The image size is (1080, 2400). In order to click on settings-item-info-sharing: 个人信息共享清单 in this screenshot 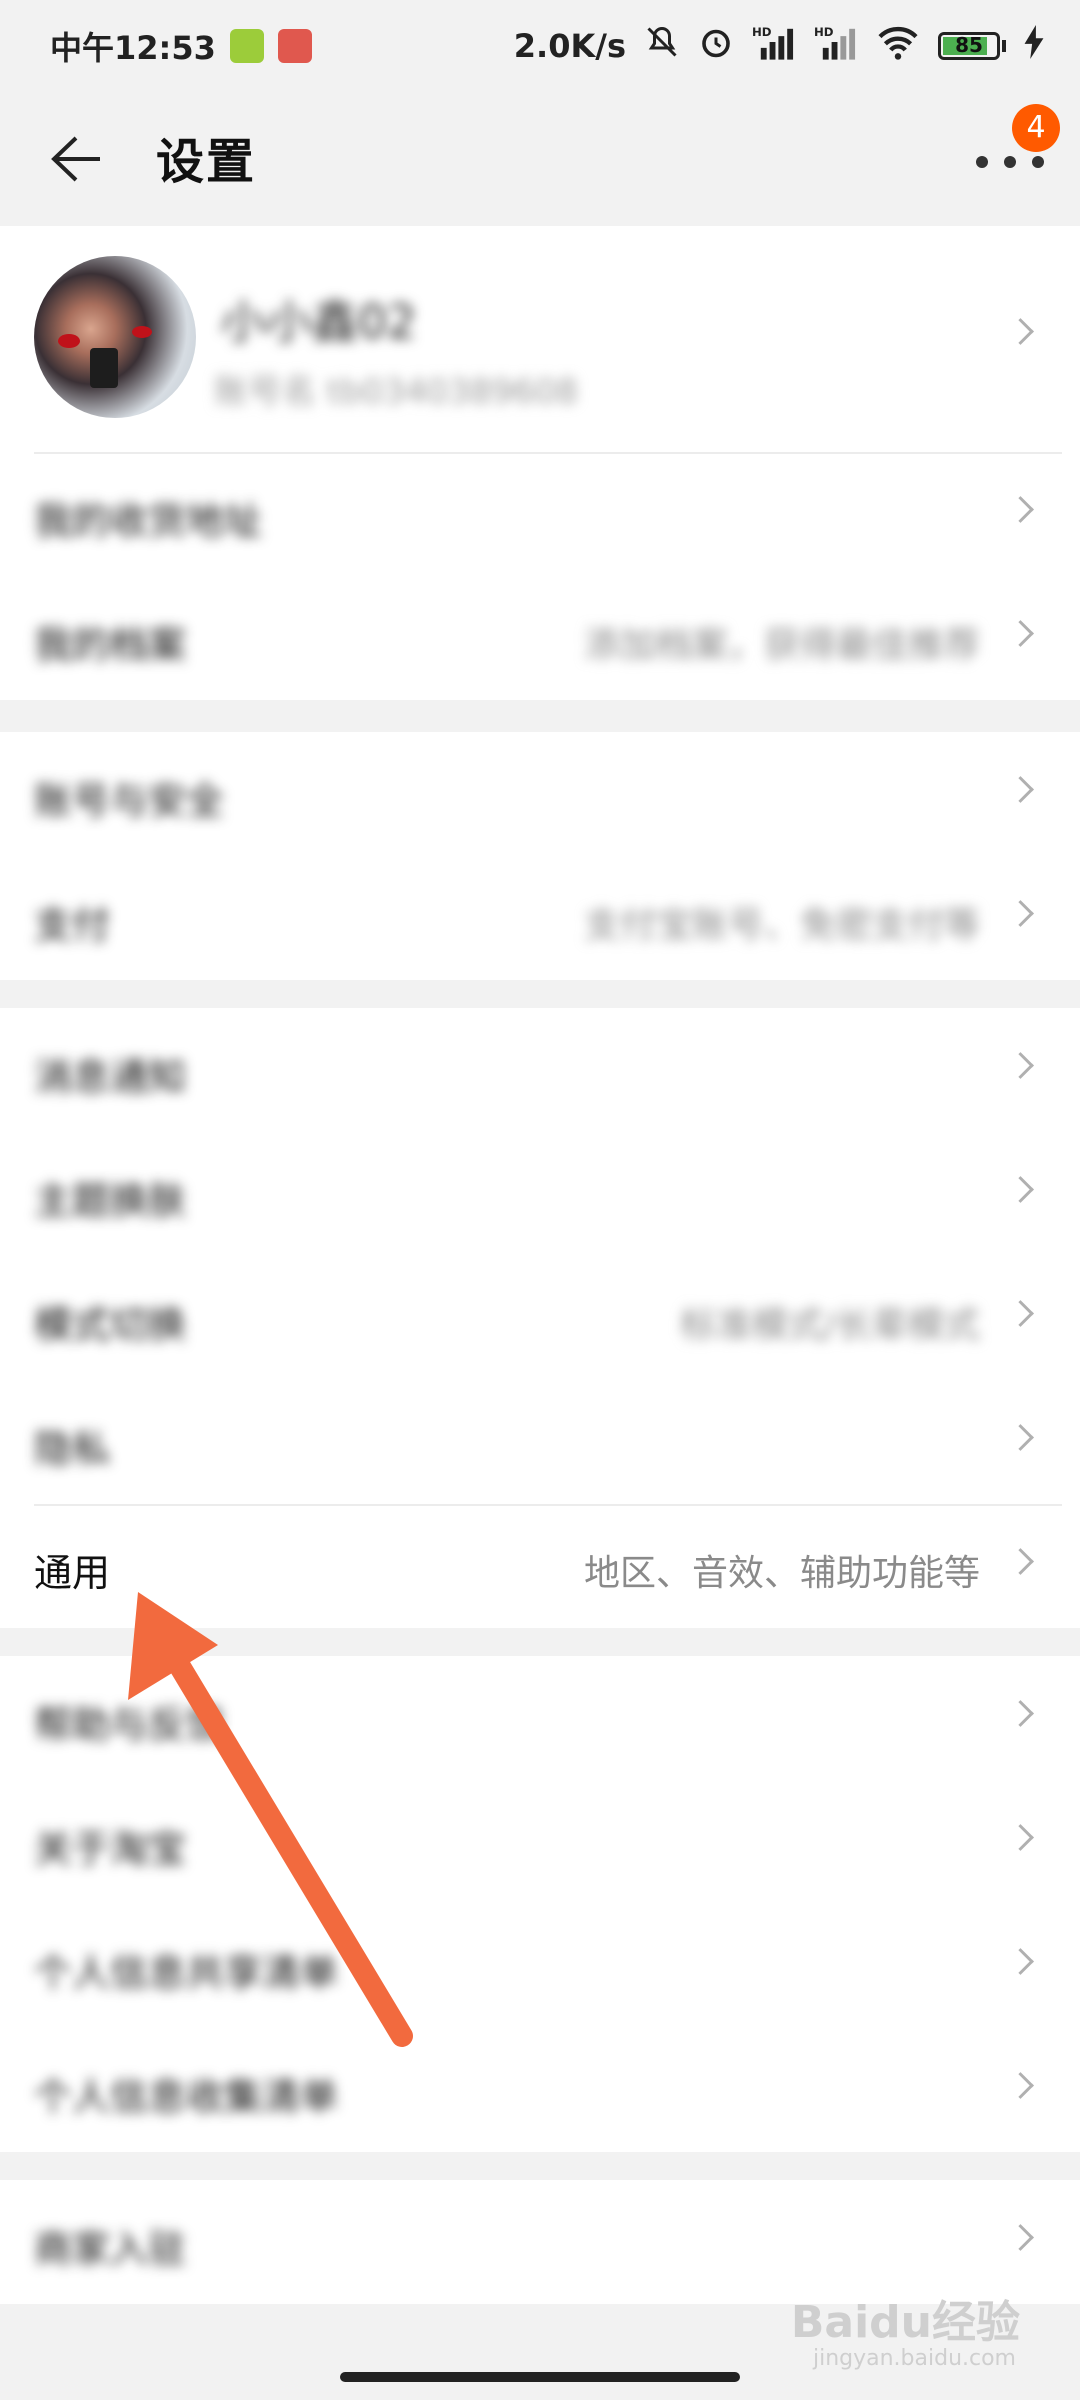, I will do `click(540, 1966)`.